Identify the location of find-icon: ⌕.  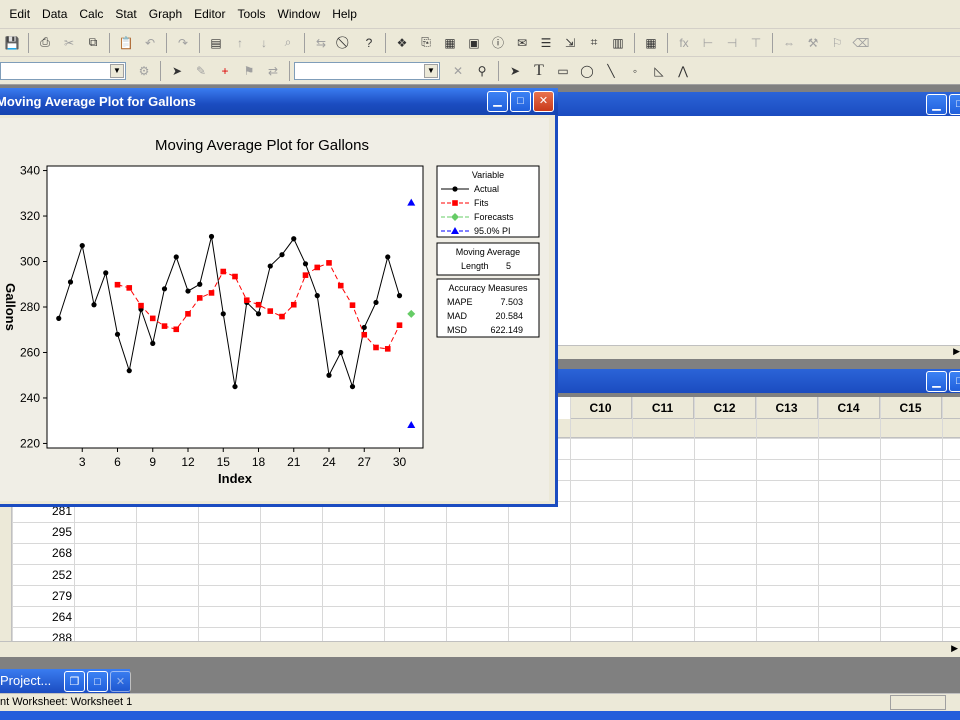
(288, 43).